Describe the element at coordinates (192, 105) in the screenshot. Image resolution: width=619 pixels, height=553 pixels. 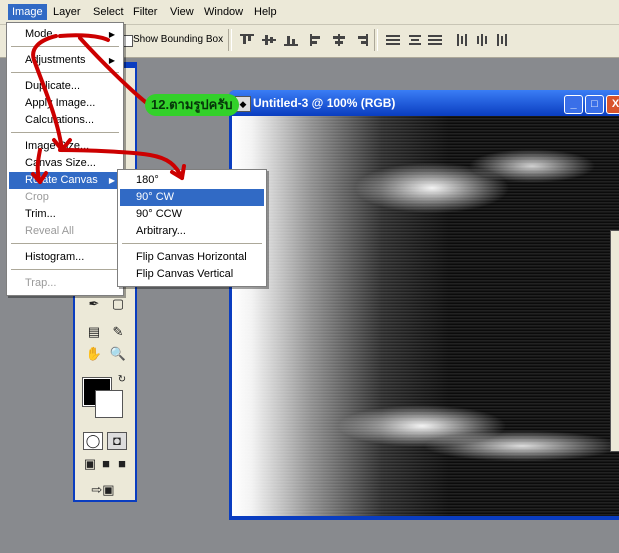
I see `annotation-label: 12.ตามรูปครับ` at that location.